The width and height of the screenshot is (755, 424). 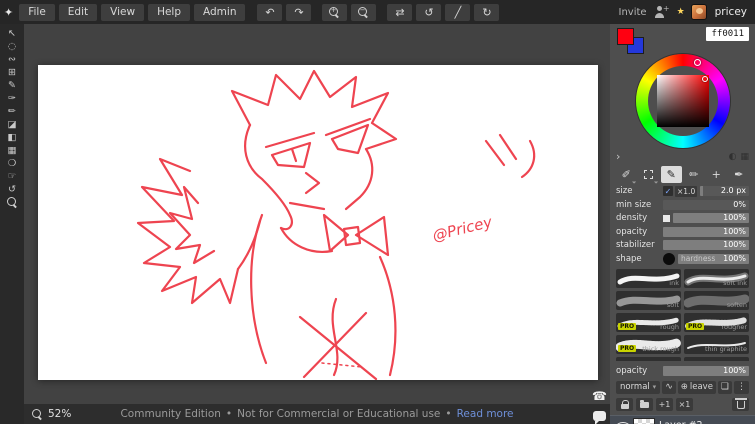 I want to click on duplicate-layer-button: ❏, so click(x=724, y=387).